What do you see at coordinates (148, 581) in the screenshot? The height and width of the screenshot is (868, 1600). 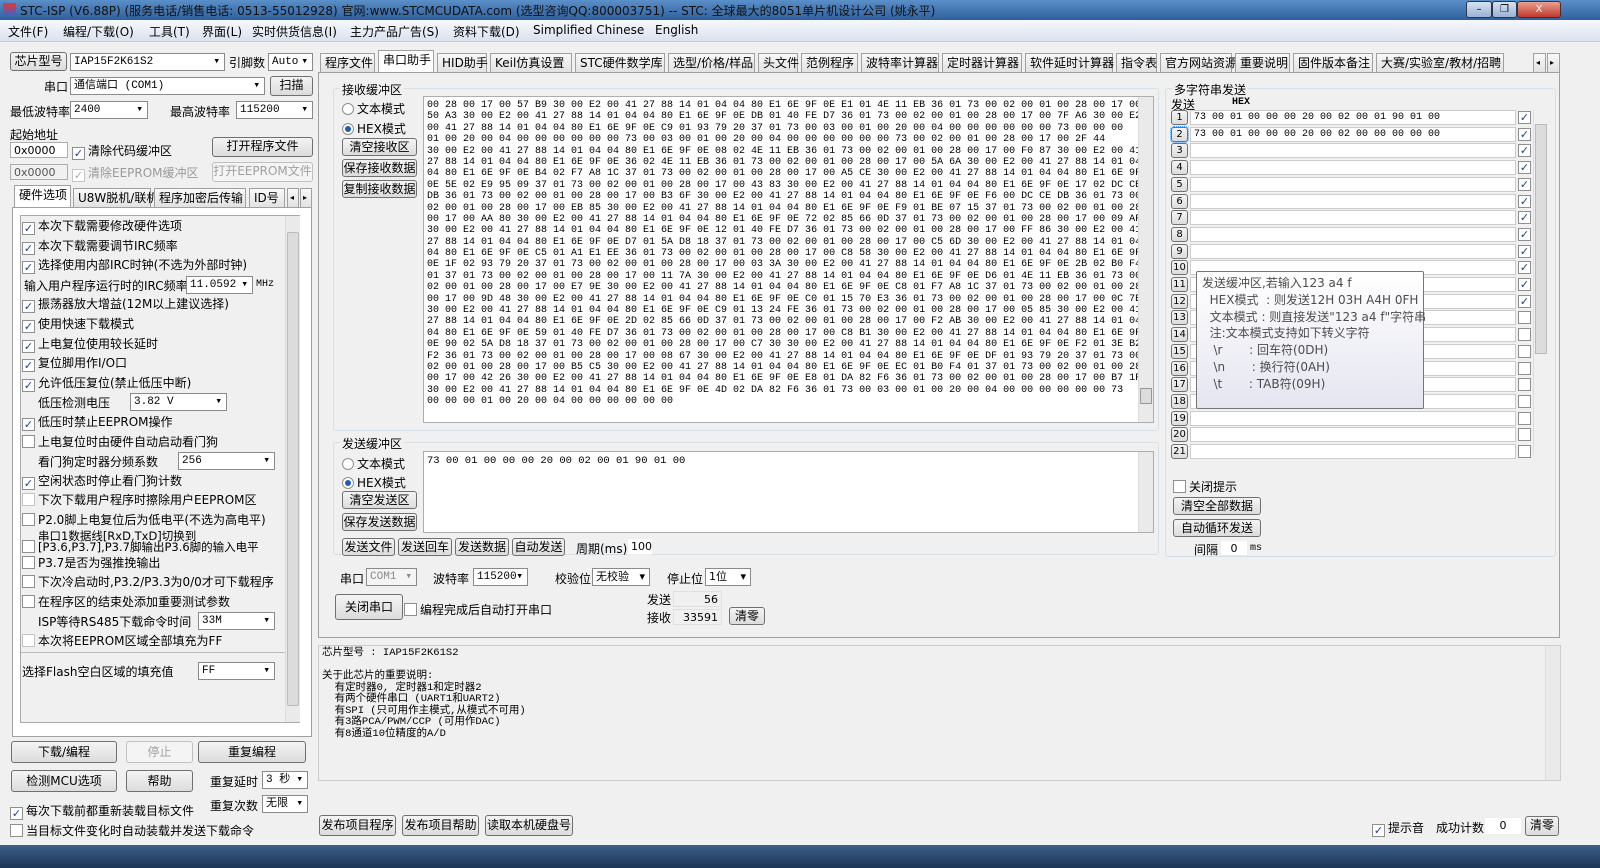 I see `option-checkbox: 下次冷启动时,P3.2/P3.3为0/0才可下载程序` at bounding box center [148, 581].